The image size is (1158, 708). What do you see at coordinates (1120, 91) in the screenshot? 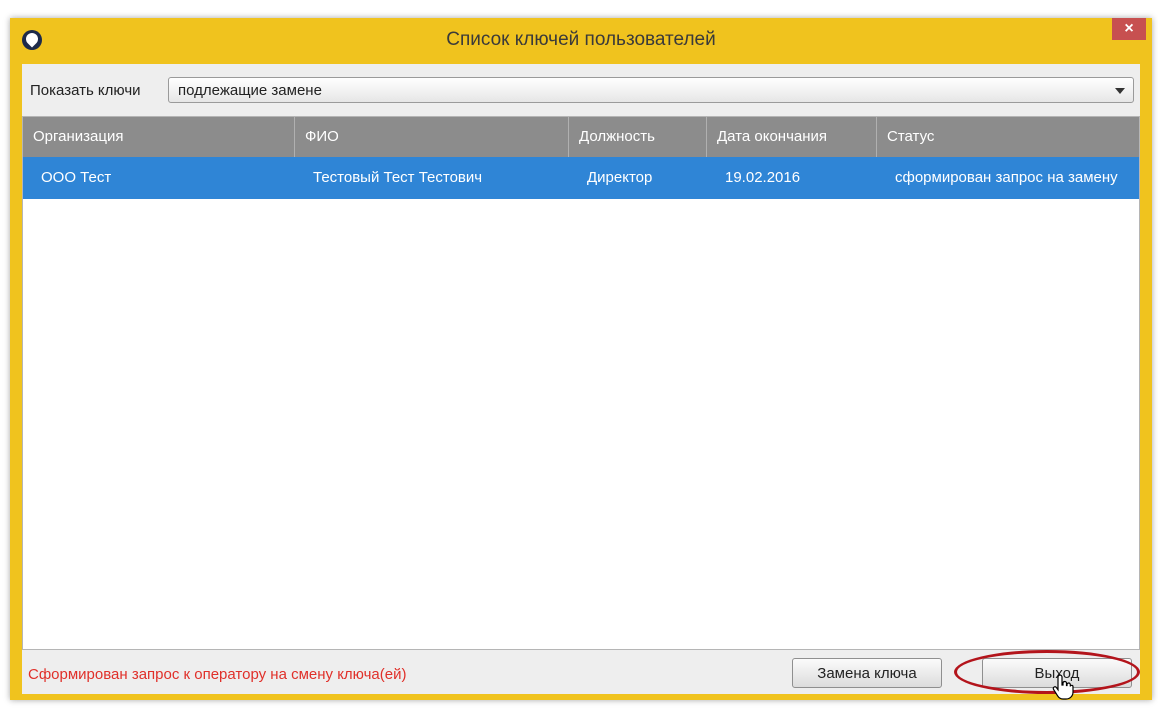
I see `chevron-down-icon` at bounding box center [1120, 91].